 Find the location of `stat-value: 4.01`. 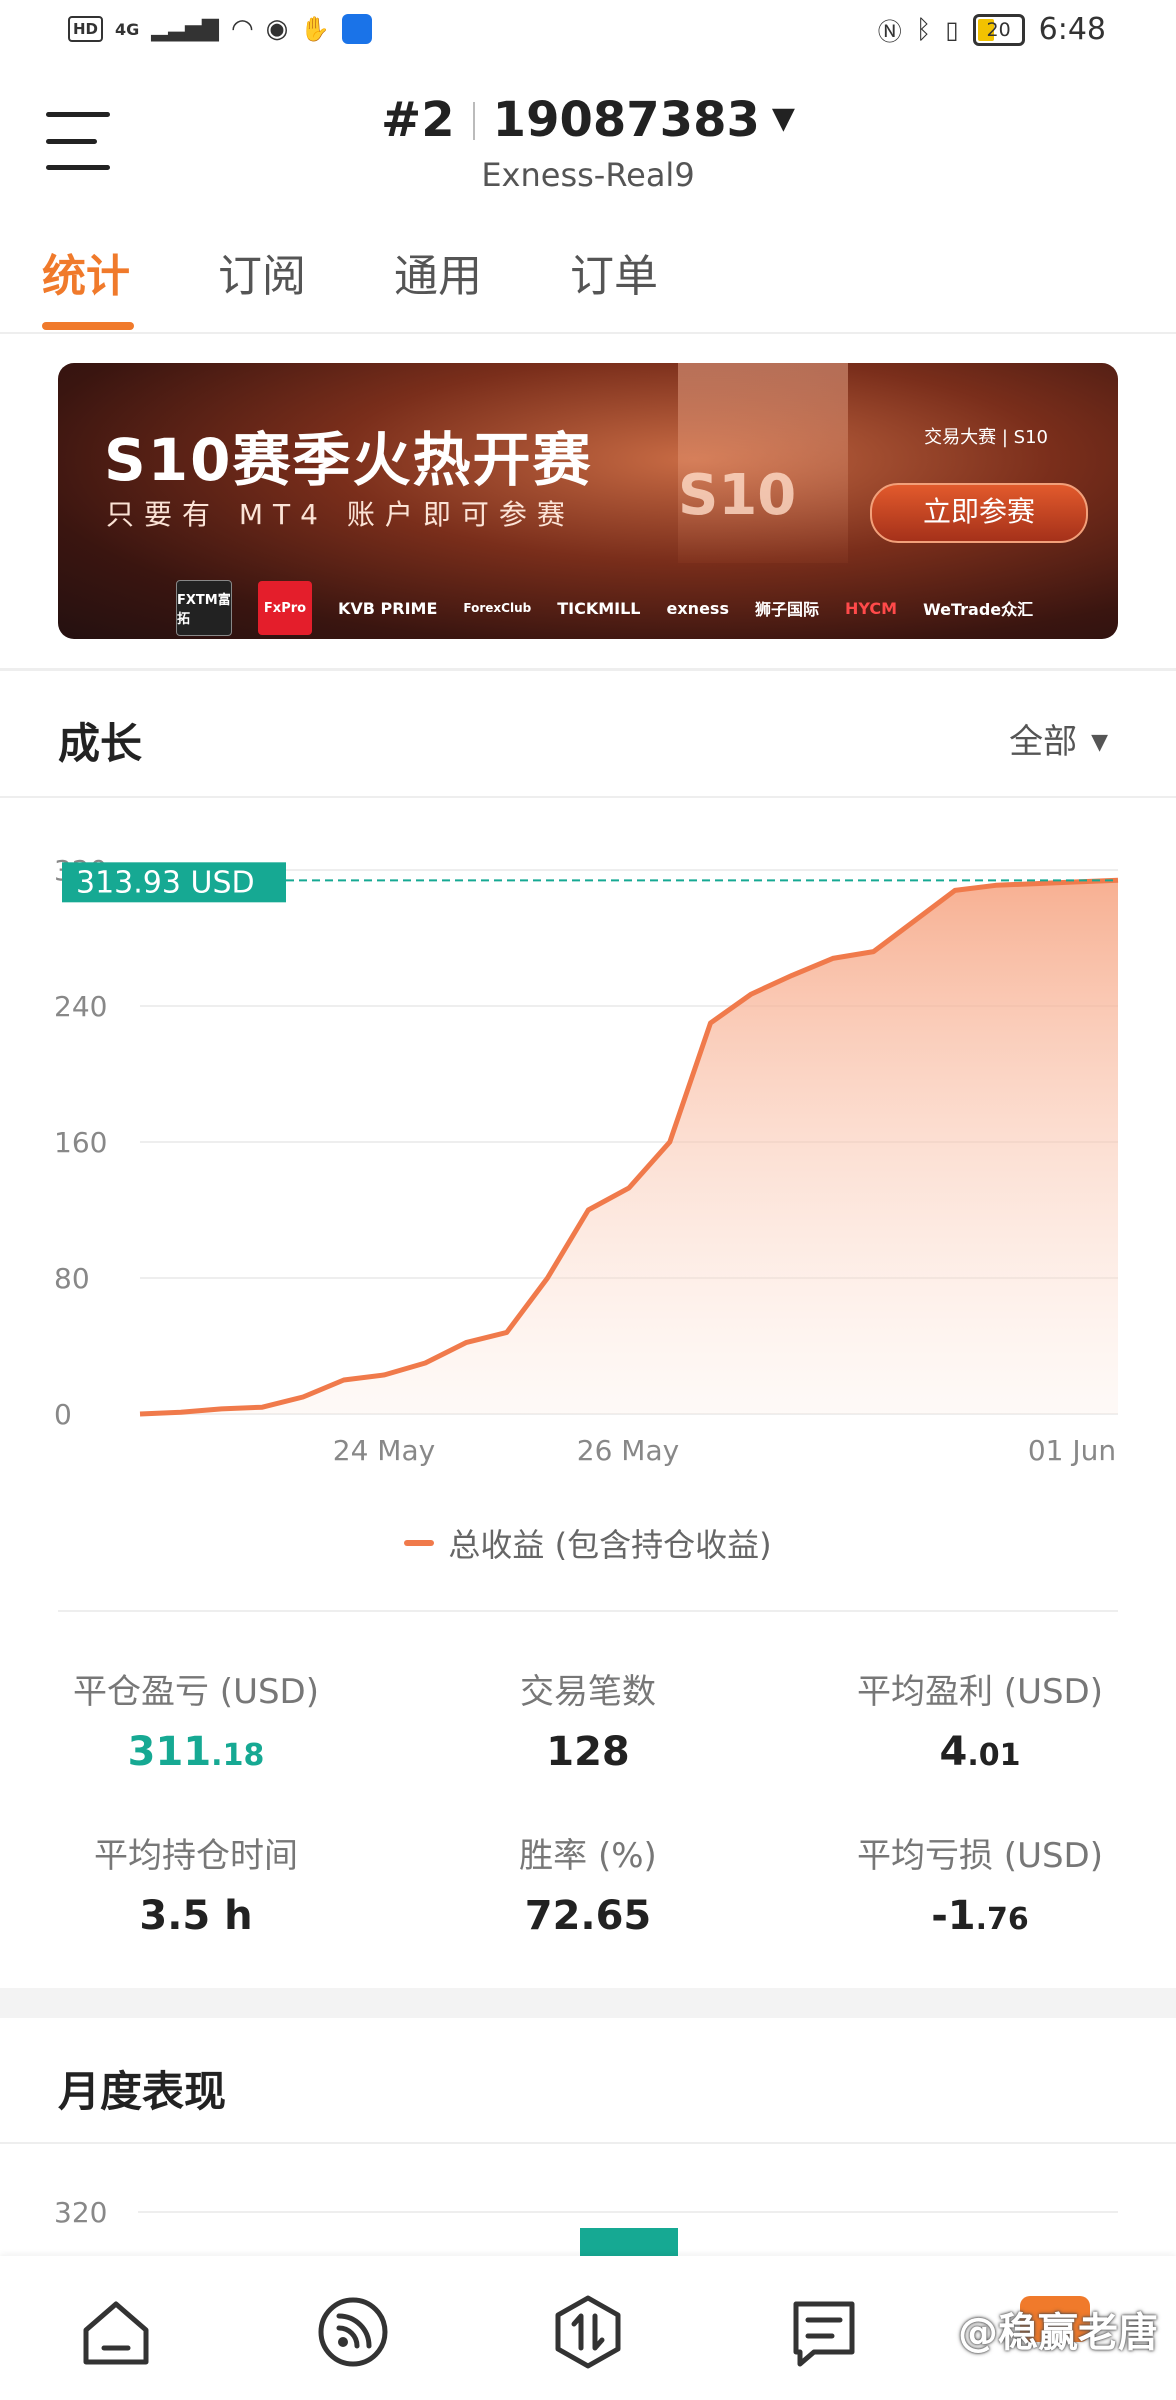

stat-value: 4.01 is located at coordinates (980, 1752).